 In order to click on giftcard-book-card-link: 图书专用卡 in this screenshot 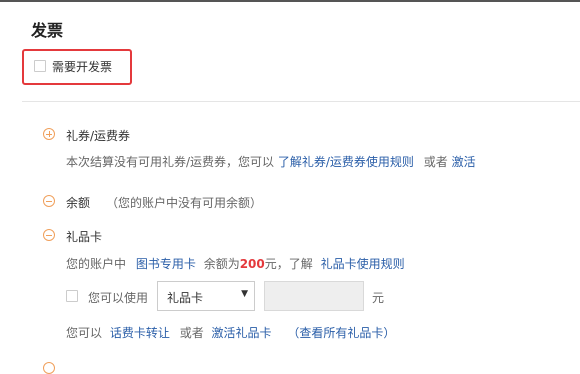, I will do `click(166, 264)`.